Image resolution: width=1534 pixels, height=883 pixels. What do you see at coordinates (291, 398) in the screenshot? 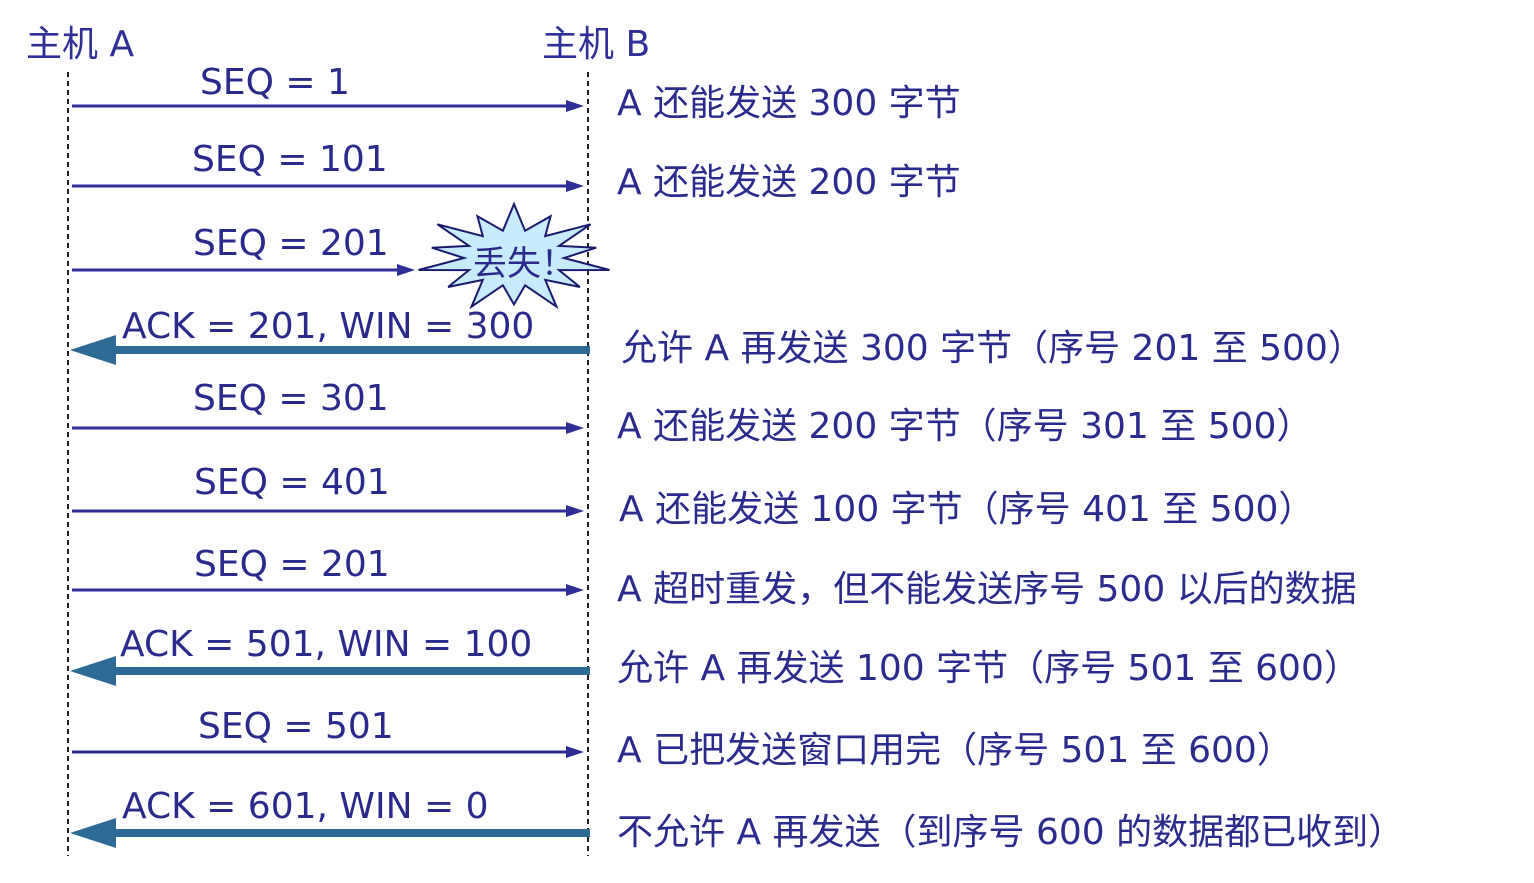
I see `message-label: SEQ = 301` at bounding box center [291, 398].